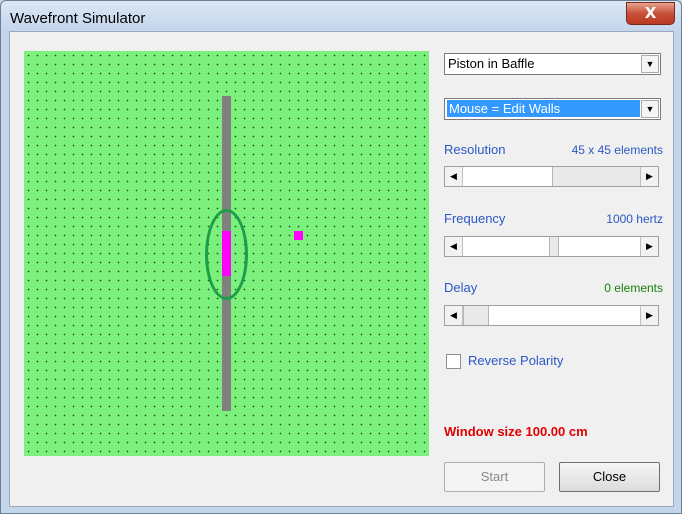 The width and height of the screenshot is (682, 514). Describe the element at coordinates (543, 108) in the screenshot. I see `mouse-mode-value: Mouse = Edit Walls` at that location.